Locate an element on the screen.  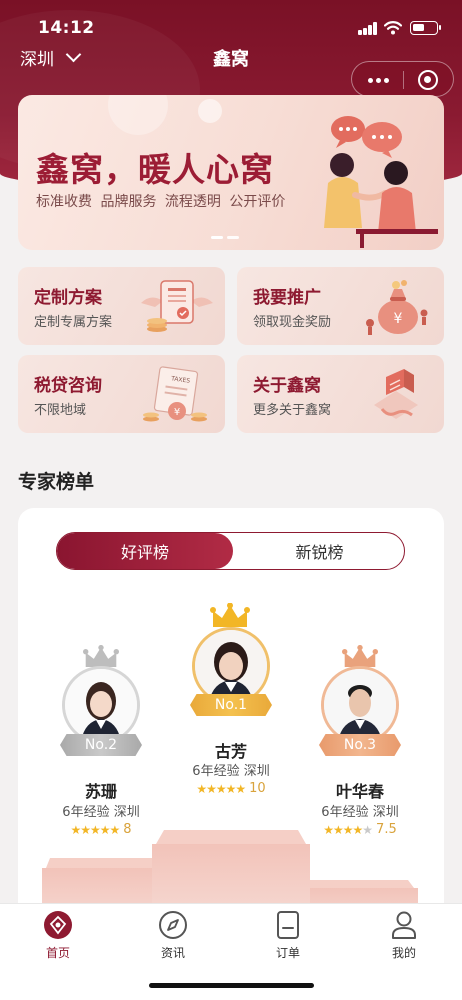
expert-photo-no1 is located at coordinates (231, 666).